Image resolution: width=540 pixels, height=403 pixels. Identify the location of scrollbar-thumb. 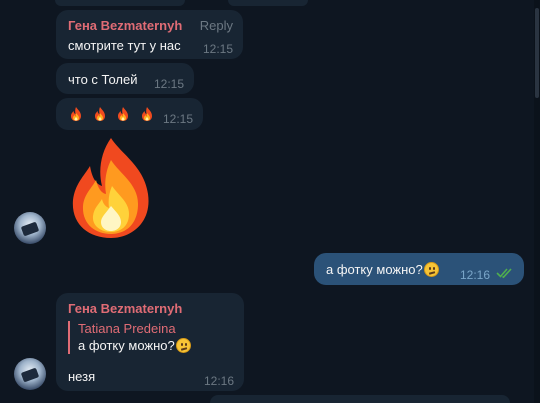
(537, 53).